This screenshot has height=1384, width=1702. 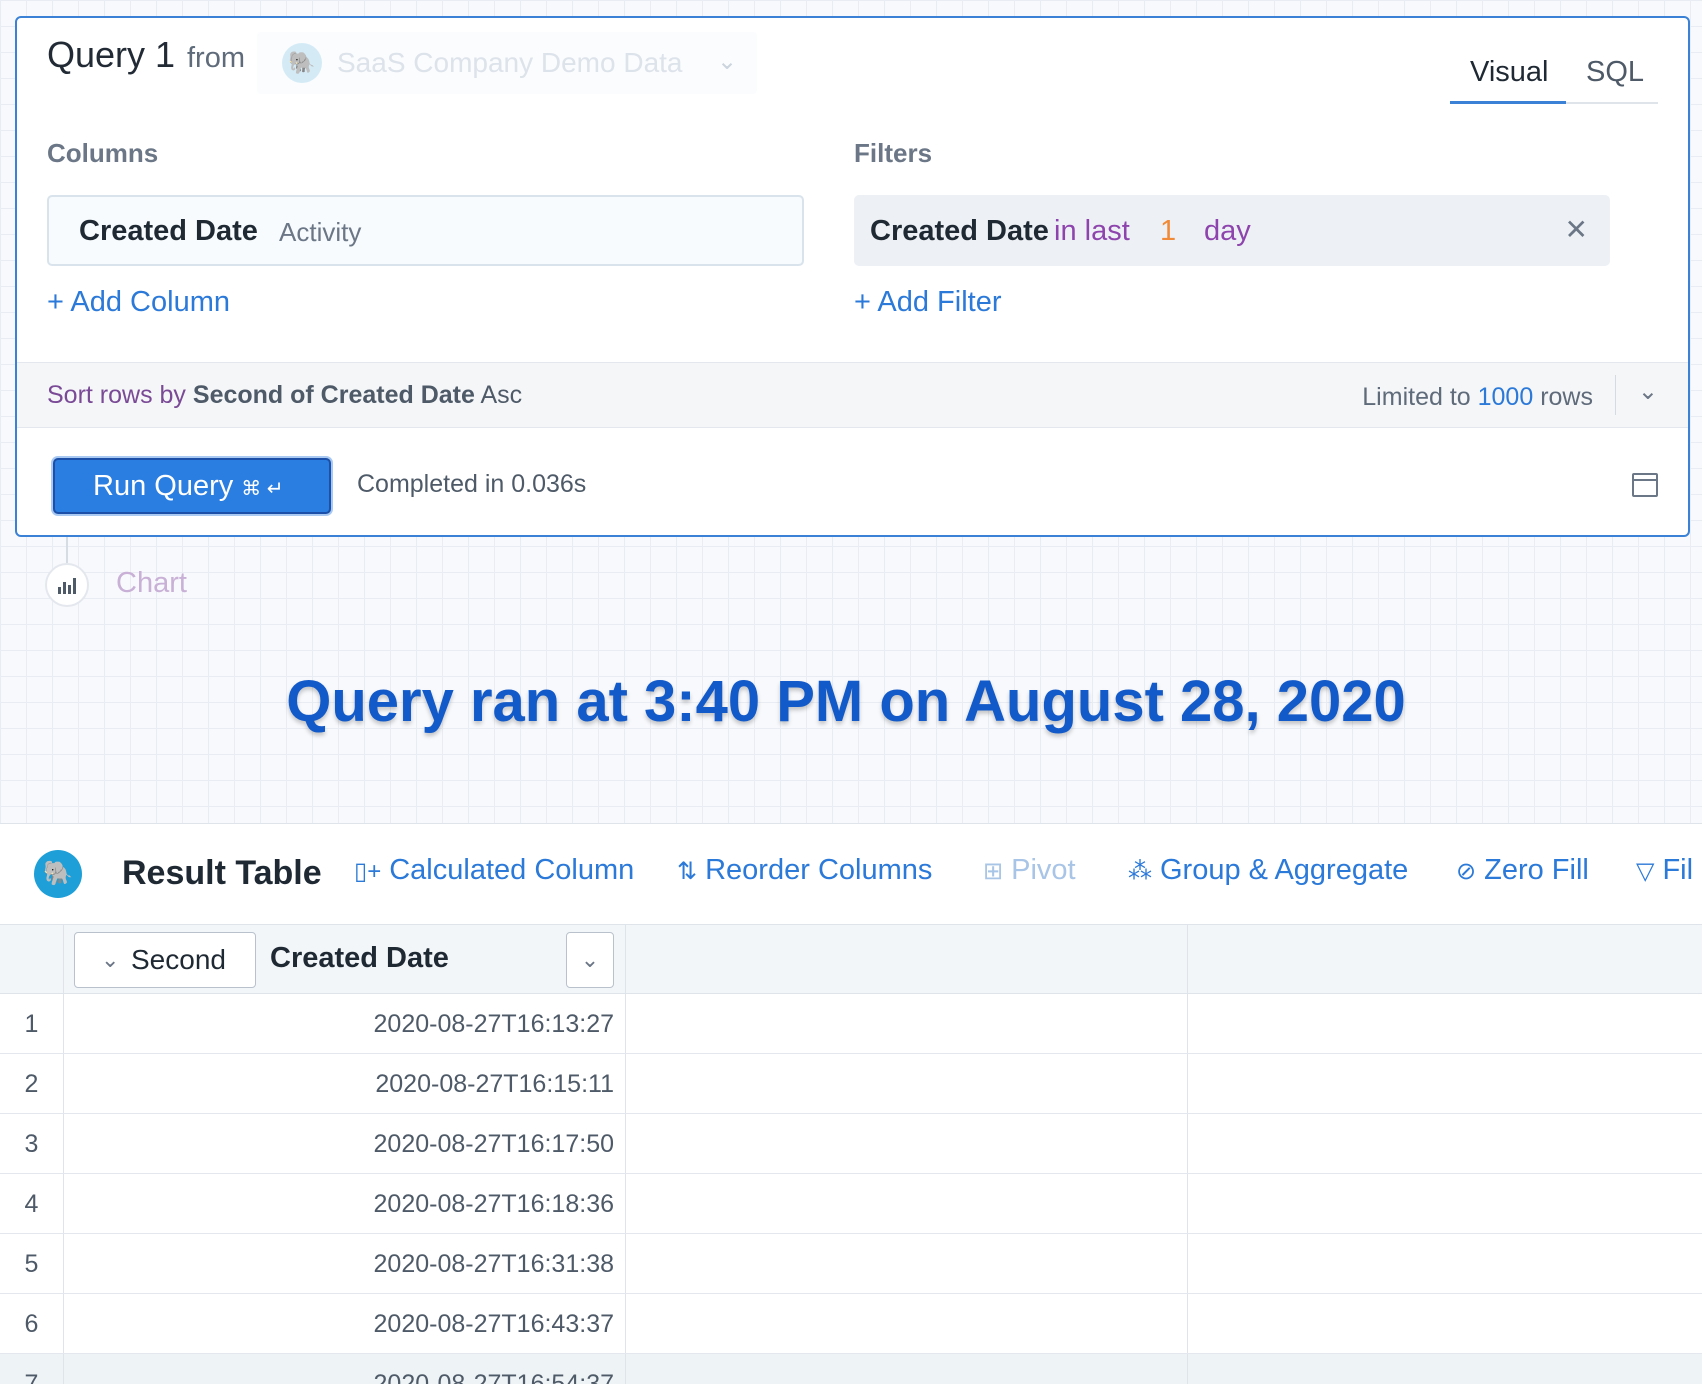 What do you see at coordinates (116, 395) in the screenshot?
I see `sort-prefix: Sort rows by` at bounding box center [116, 395].